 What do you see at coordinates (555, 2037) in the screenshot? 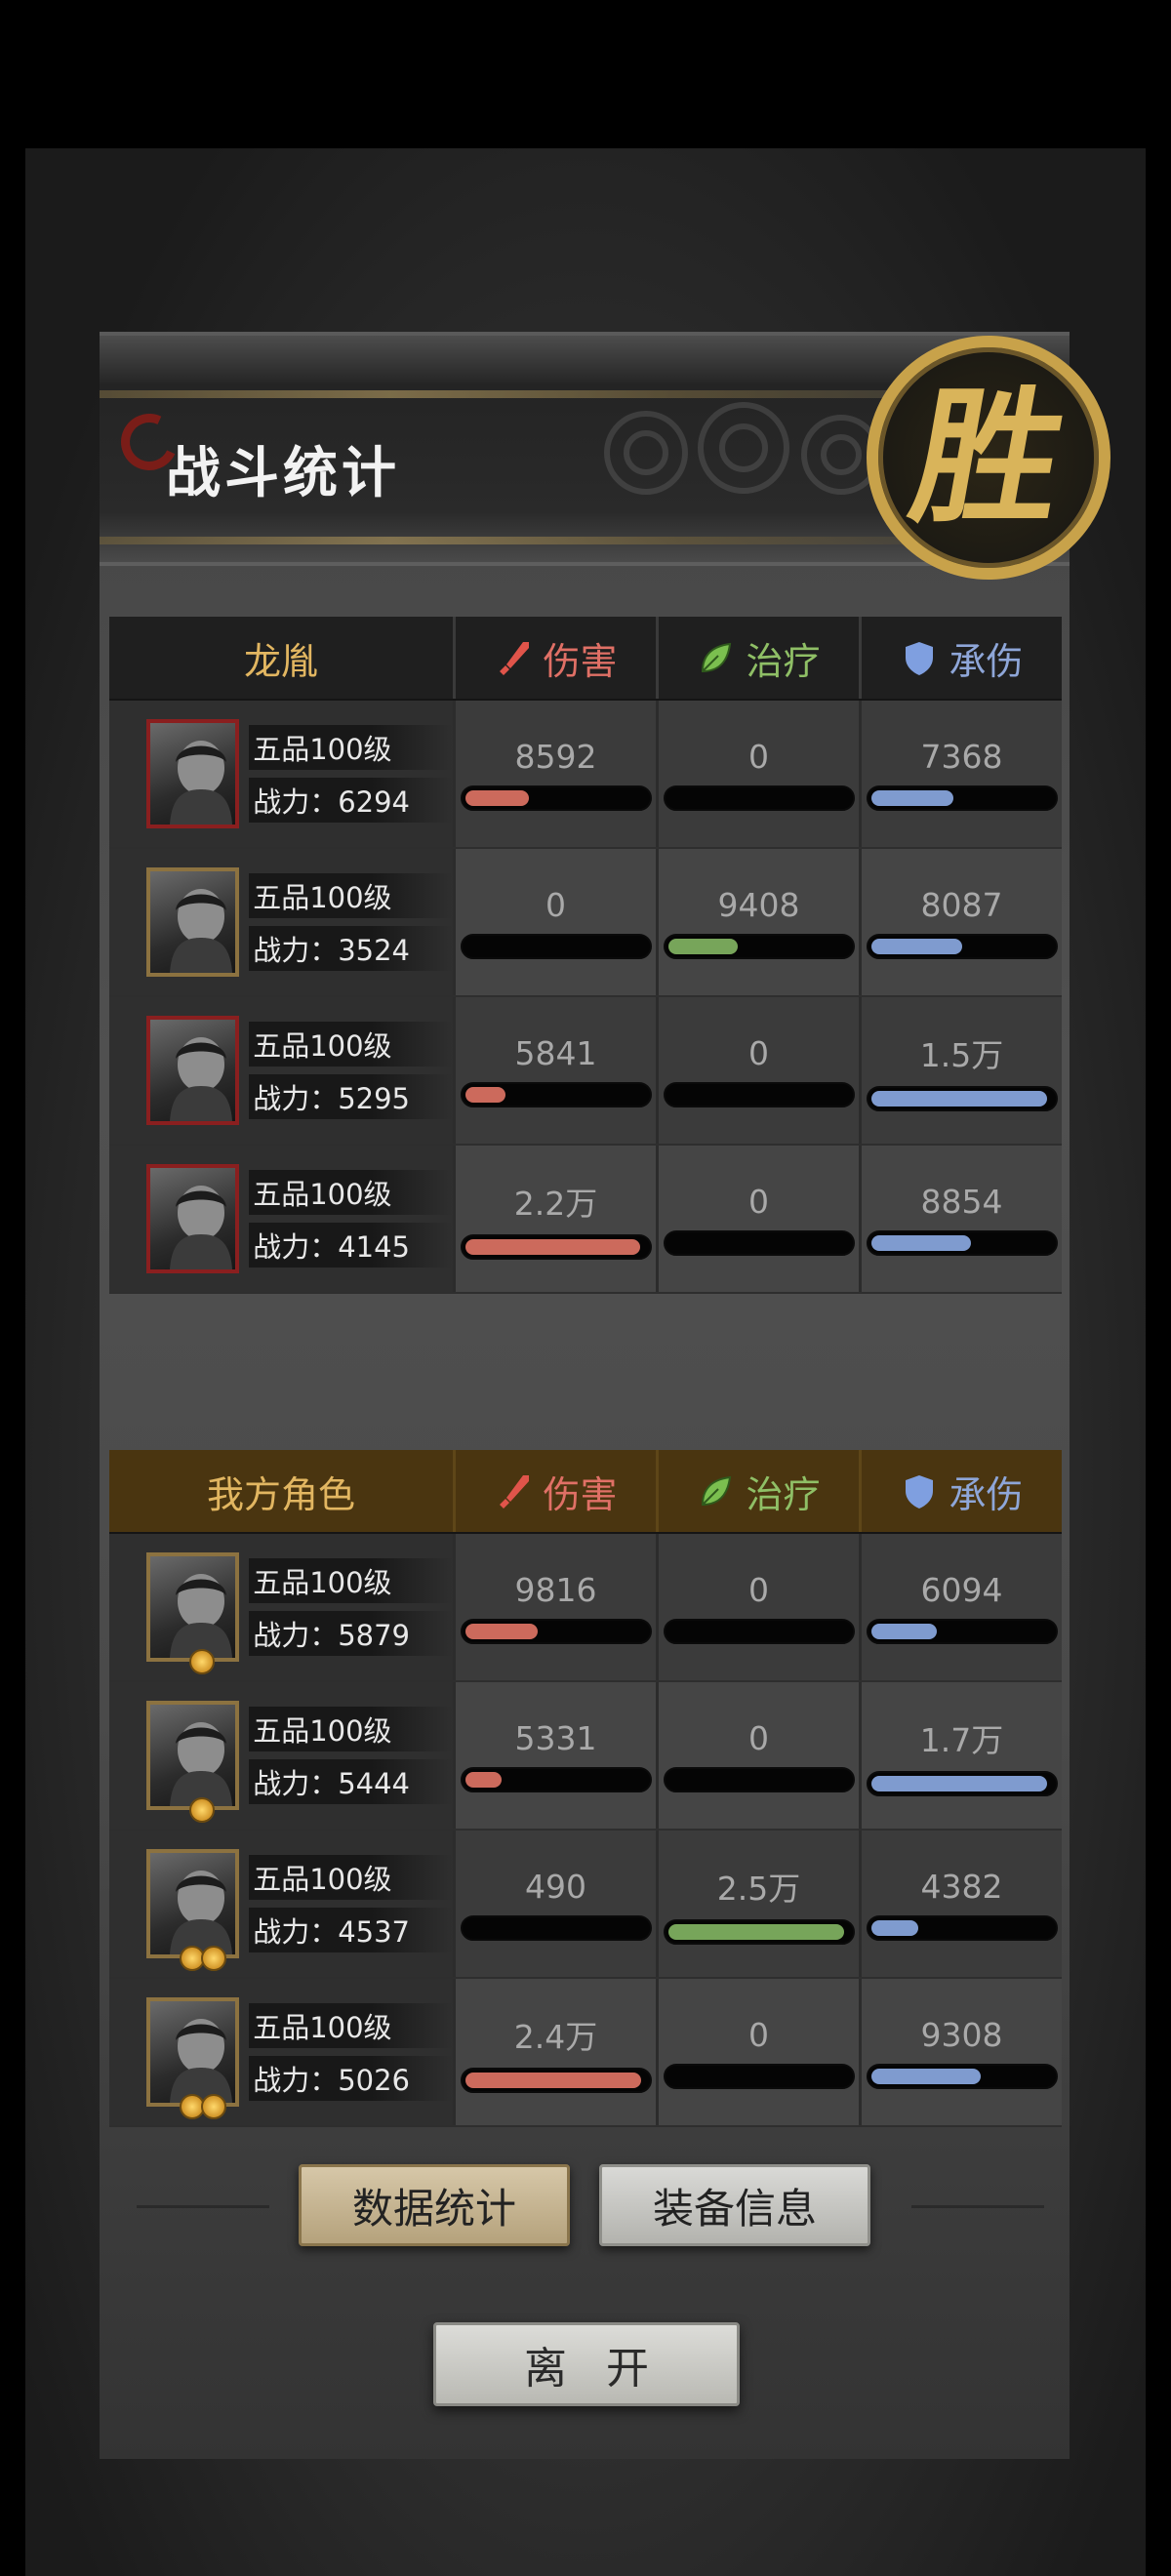
I see `stat-damage-value: 2.4万` at bounding box center [555, 2037].